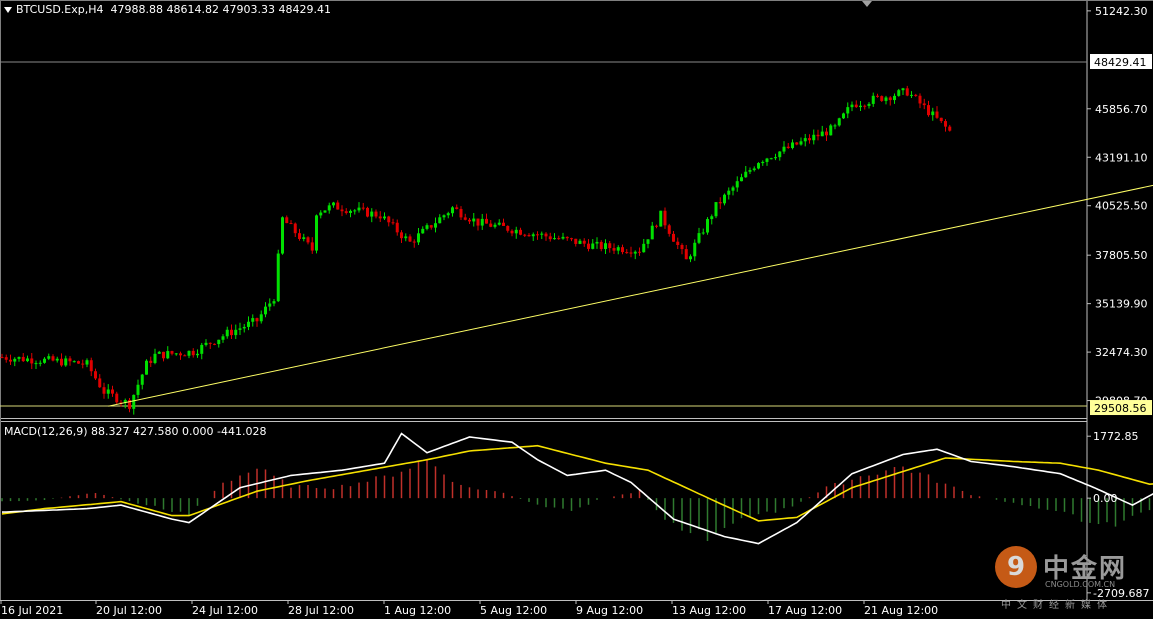 The width and height of the screenshot is (1153, 619). What do you see at coordinates (321, 610) in the screenshot?
I see `time-axis-label: 28 Jul 12:00` at bounding box center [321, 610].